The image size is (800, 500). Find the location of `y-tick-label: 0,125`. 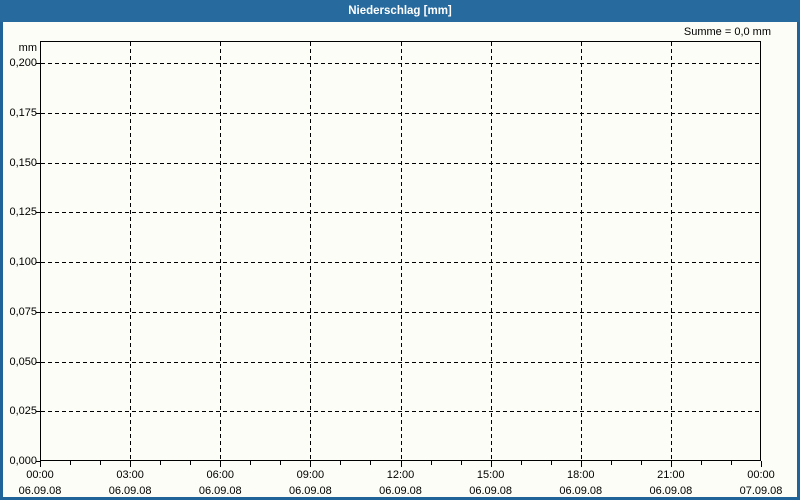

y-tick-label: 0,125 is located at coordinates (23, 212).